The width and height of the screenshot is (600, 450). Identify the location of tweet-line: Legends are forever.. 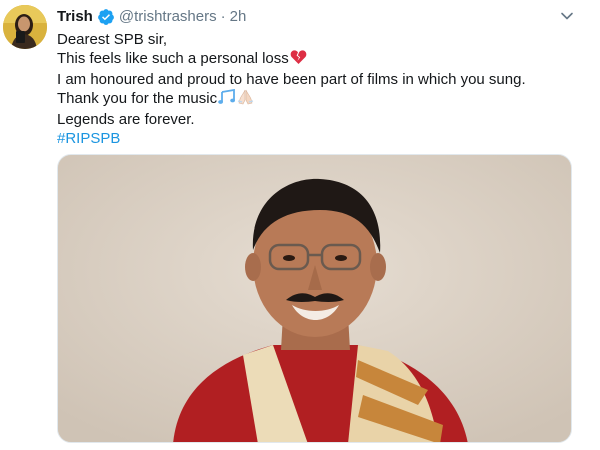
(126, 119).